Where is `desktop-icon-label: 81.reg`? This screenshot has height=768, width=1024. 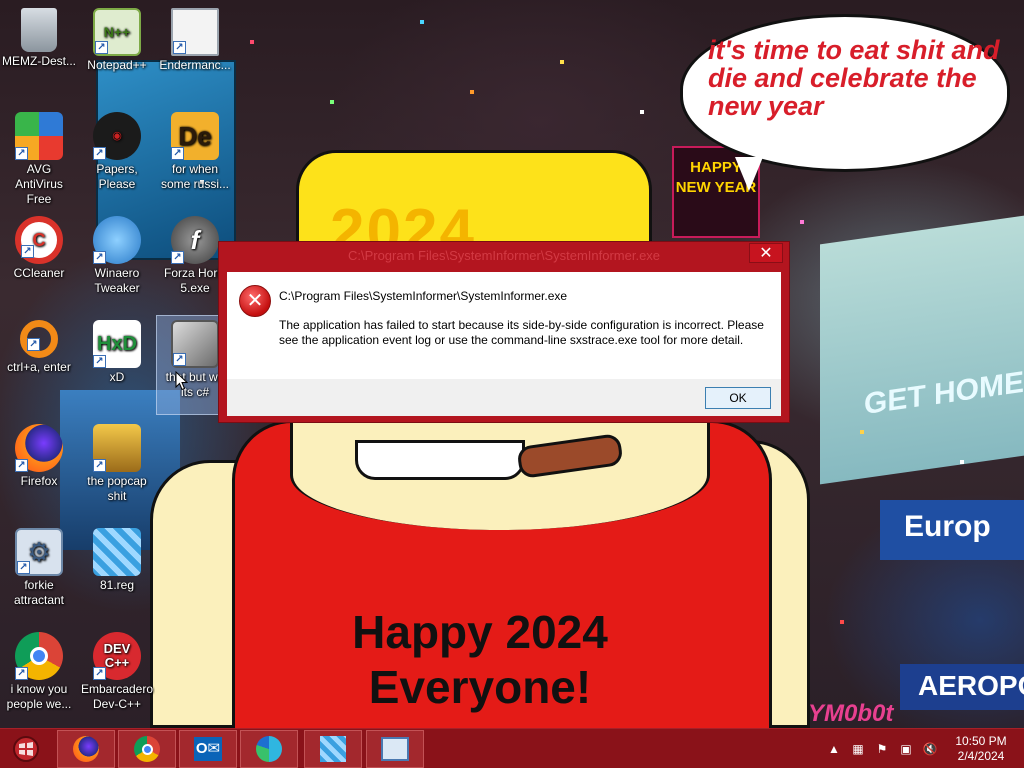
desktop-icon-label: 81.reg is located at coordinates (117, 585).